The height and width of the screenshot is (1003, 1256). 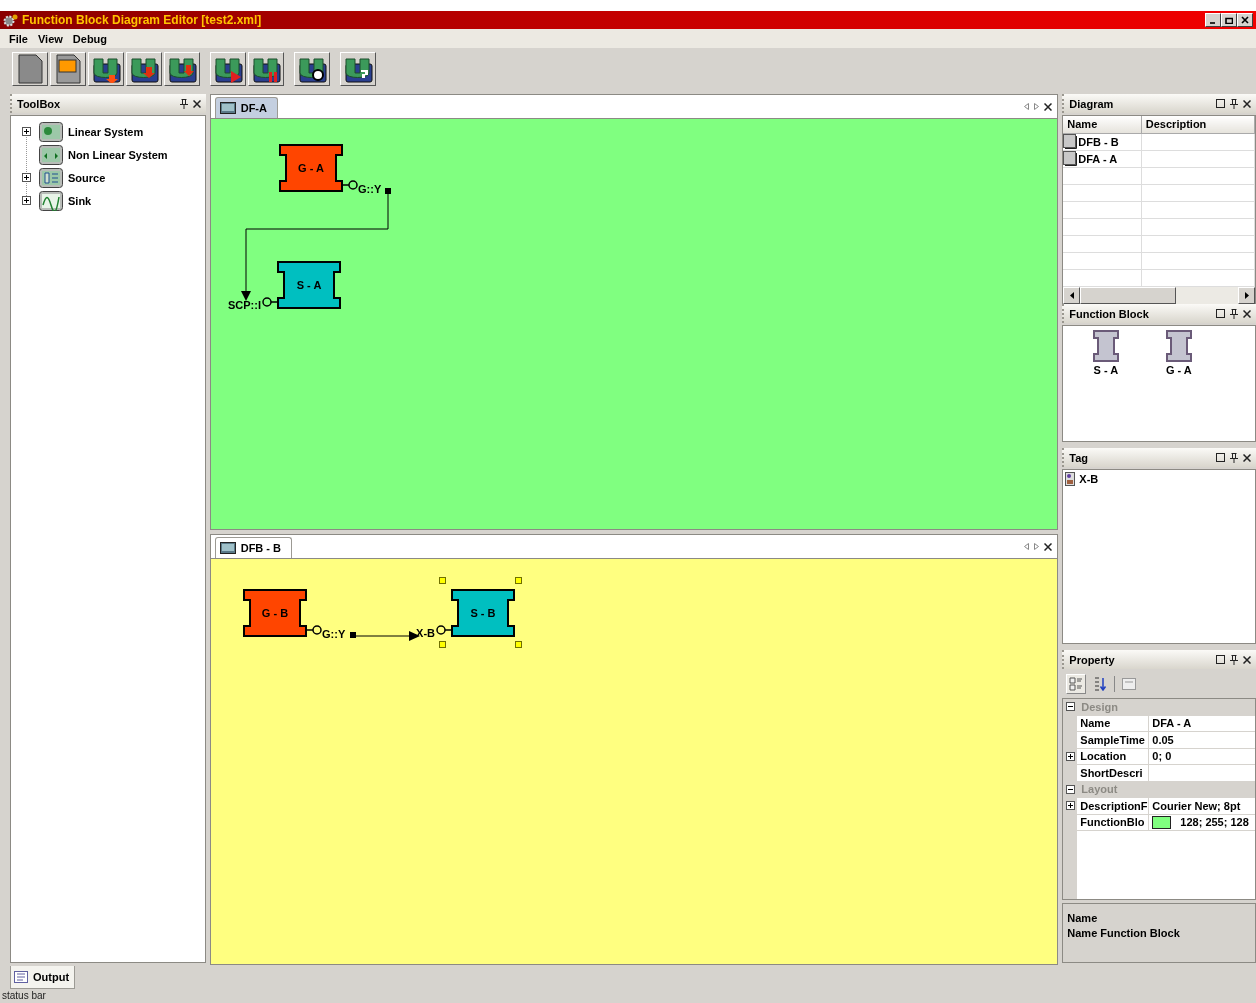 I want to click on monitor-icon, so click(x=227, y=108).